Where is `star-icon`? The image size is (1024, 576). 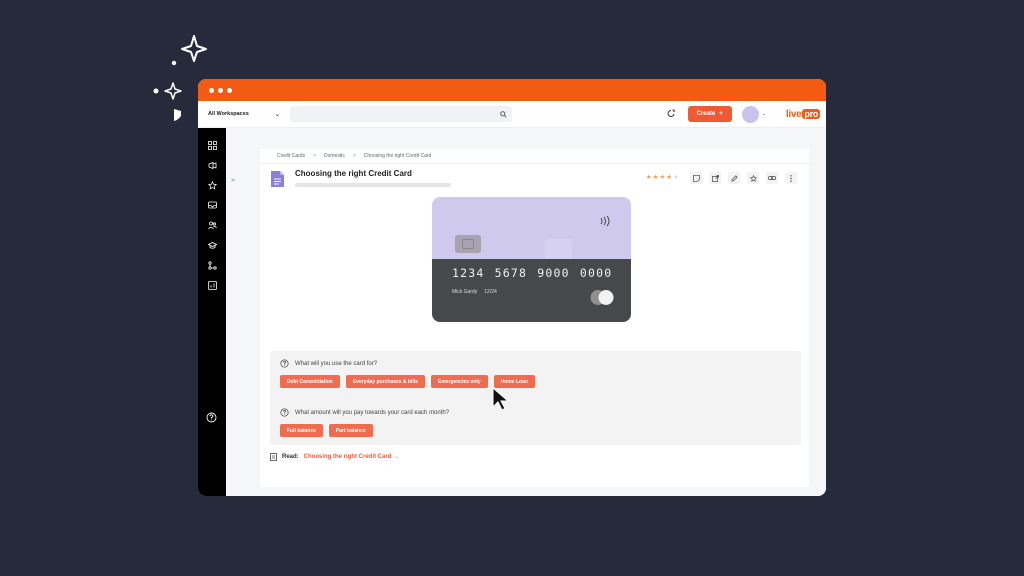
star-icon is located at coordinates (212, 185).